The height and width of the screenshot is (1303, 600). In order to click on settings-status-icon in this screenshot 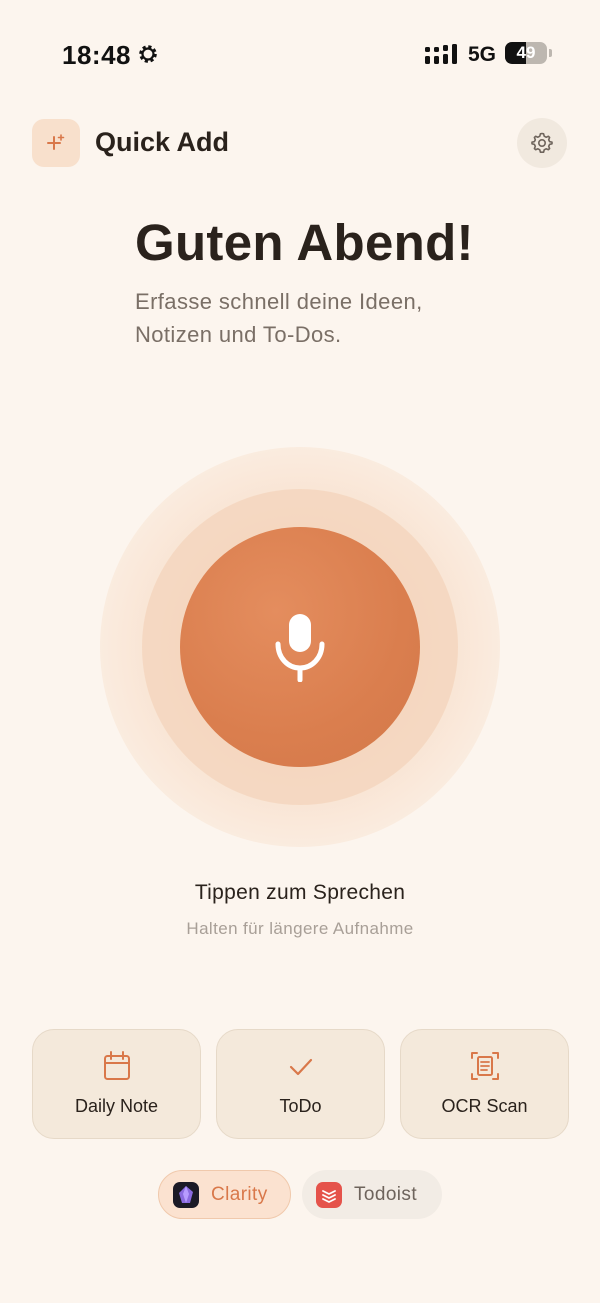, I will do `click(148, 54)`.